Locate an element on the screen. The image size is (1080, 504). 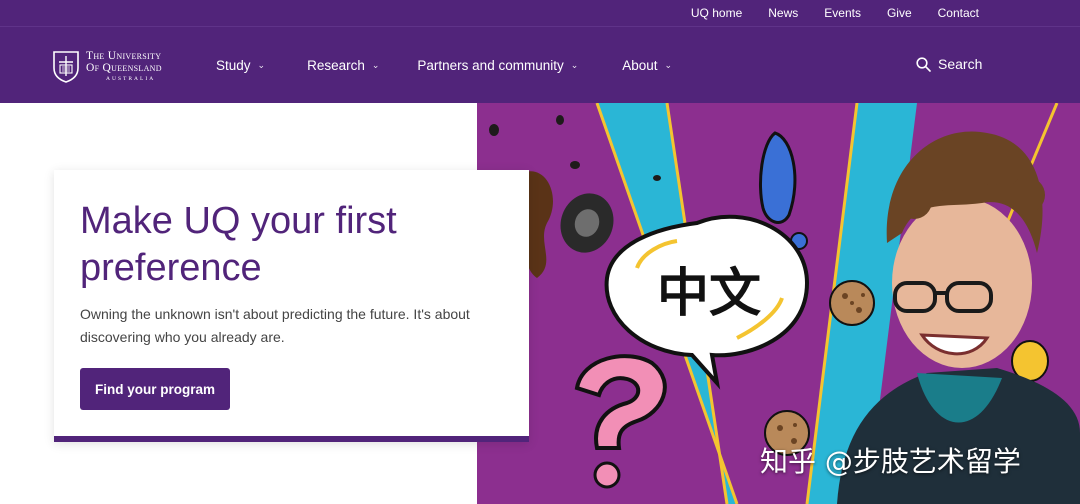
find-your-program-button: Find your program is located at coordinates (155, 389).